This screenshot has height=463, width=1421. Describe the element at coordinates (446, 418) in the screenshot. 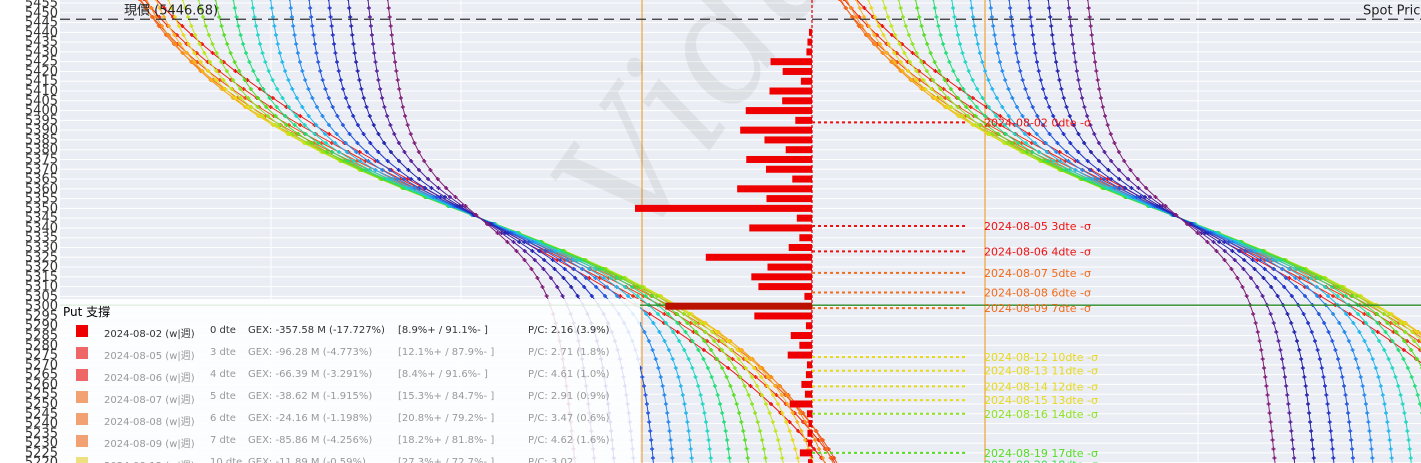

I see `legend-split: [20.8%+ / 79.2%- ]` at that location.